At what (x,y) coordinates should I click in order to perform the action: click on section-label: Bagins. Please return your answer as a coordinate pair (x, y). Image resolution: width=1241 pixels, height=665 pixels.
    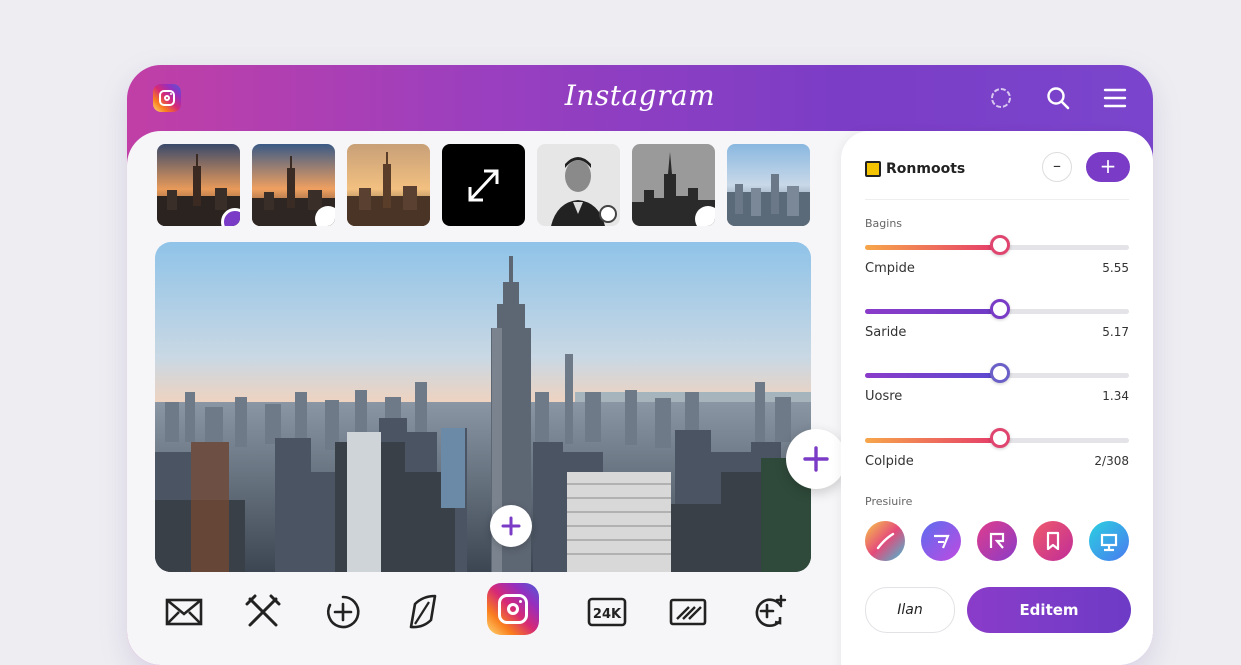
    Looking at the image, I should click on (884, 223).